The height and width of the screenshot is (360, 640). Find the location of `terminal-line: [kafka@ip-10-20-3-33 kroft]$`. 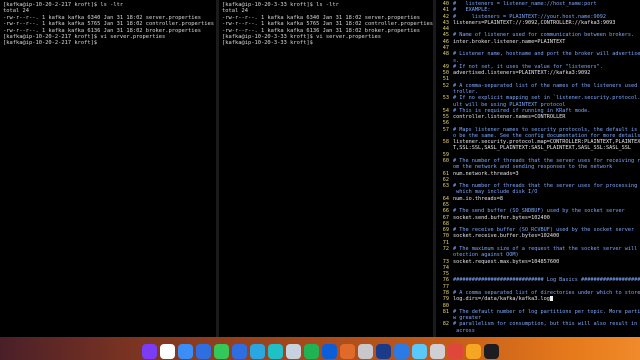

terminal-line: [kafka@ip-10-20-3-33 kroft]$ is located at coordinates (267, 43).